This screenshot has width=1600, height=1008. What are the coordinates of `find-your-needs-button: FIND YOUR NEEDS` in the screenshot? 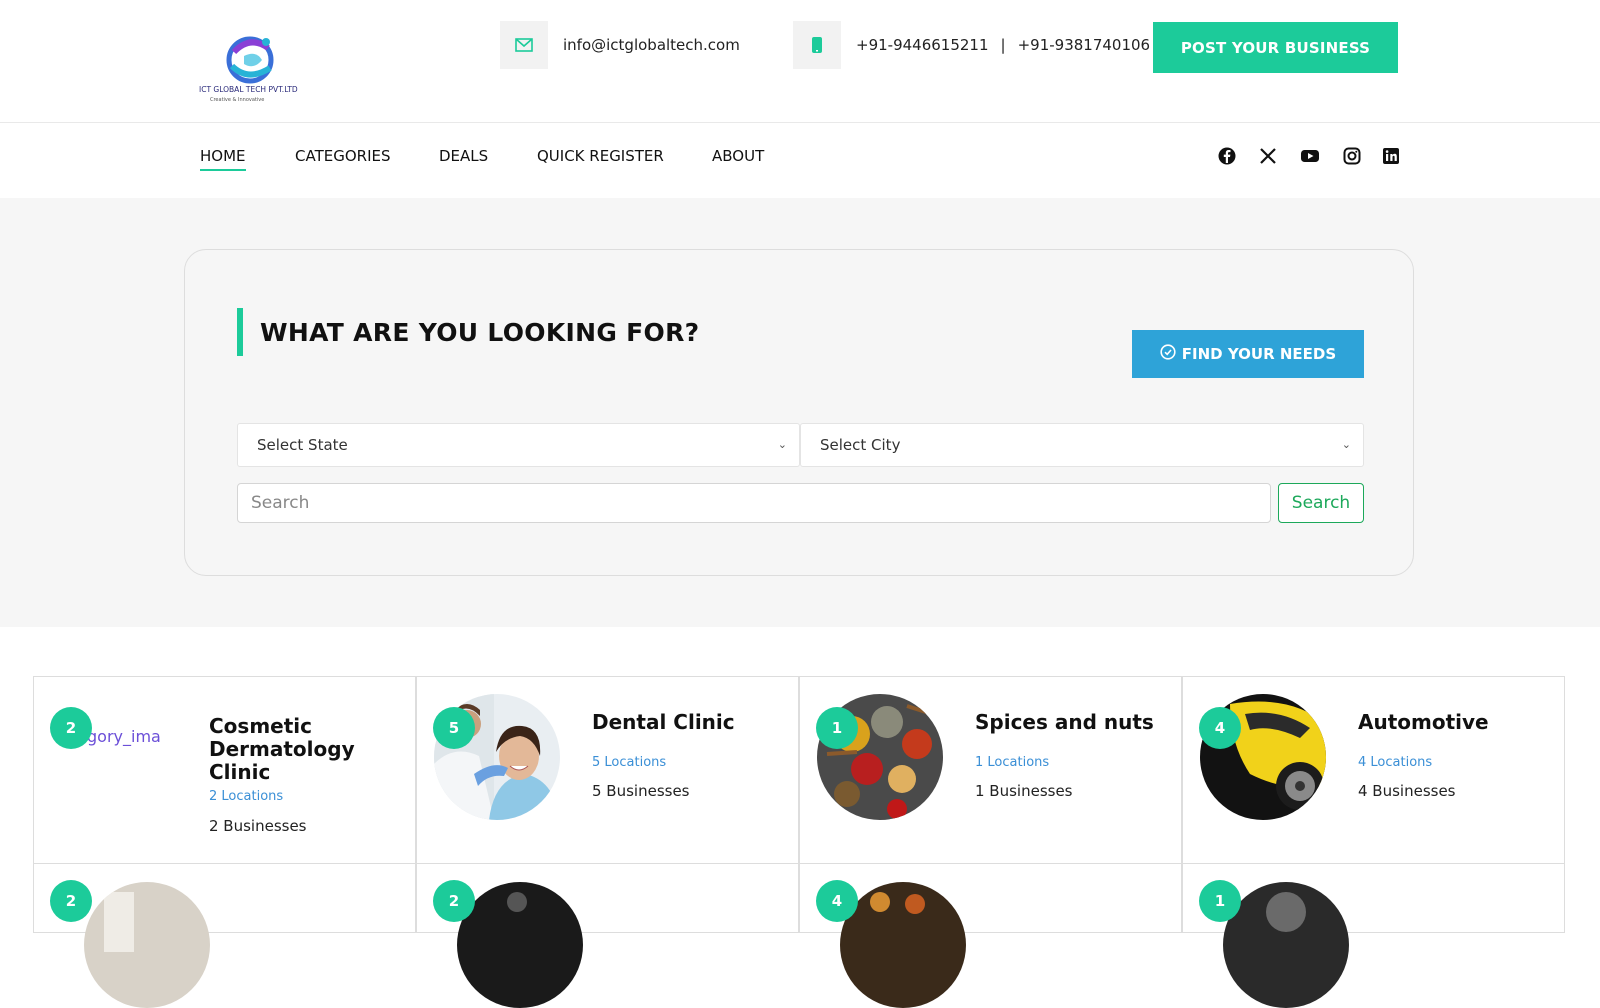 It's located at (1248, 354).